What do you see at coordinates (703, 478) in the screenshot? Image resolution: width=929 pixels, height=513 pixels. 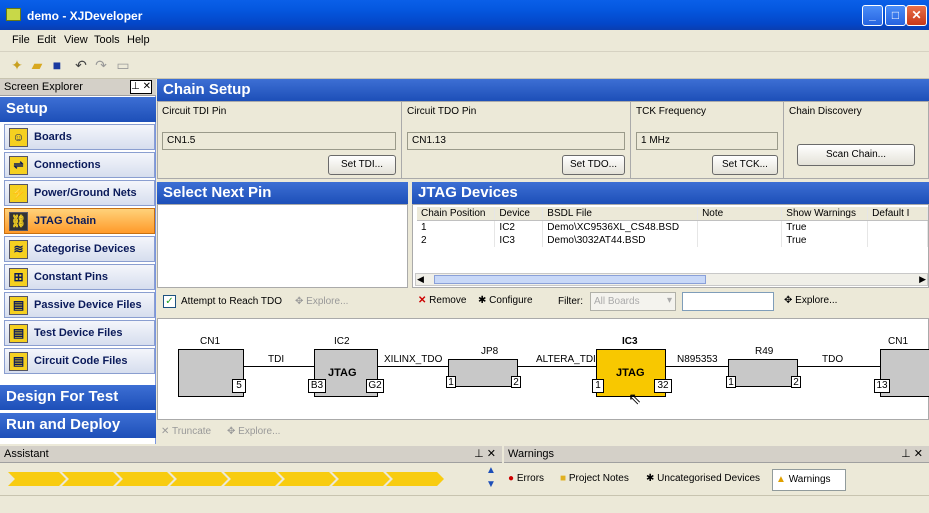 I see `tab-uncategorised-devices: ✱ Uncategorised Devices` at bounding box center [703, 478].